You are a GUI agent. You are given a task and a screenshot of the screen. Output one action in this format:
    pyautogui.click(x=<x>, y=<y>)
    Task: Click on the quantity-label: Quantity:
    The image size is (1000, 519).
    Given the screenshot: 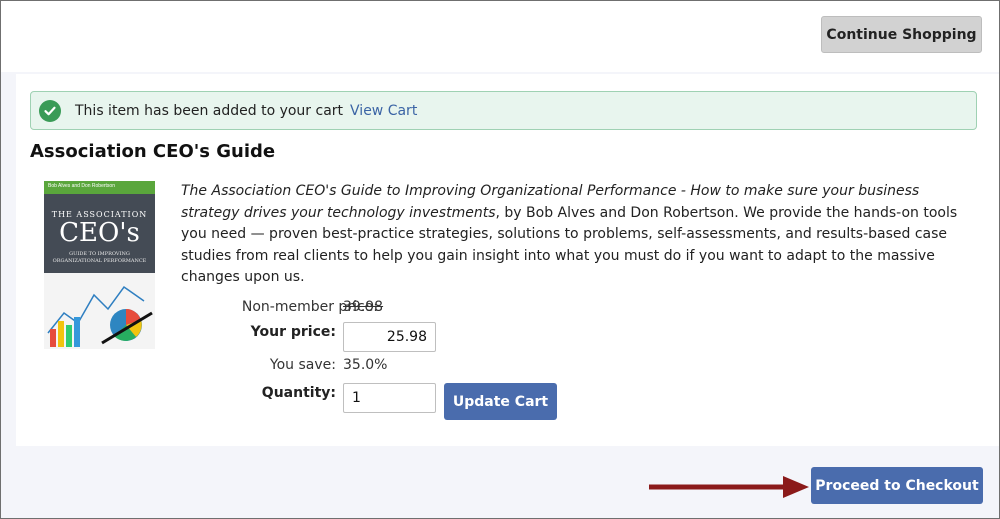 What is the action you would take?
    pyautogui.click(x=298, y=393)
    